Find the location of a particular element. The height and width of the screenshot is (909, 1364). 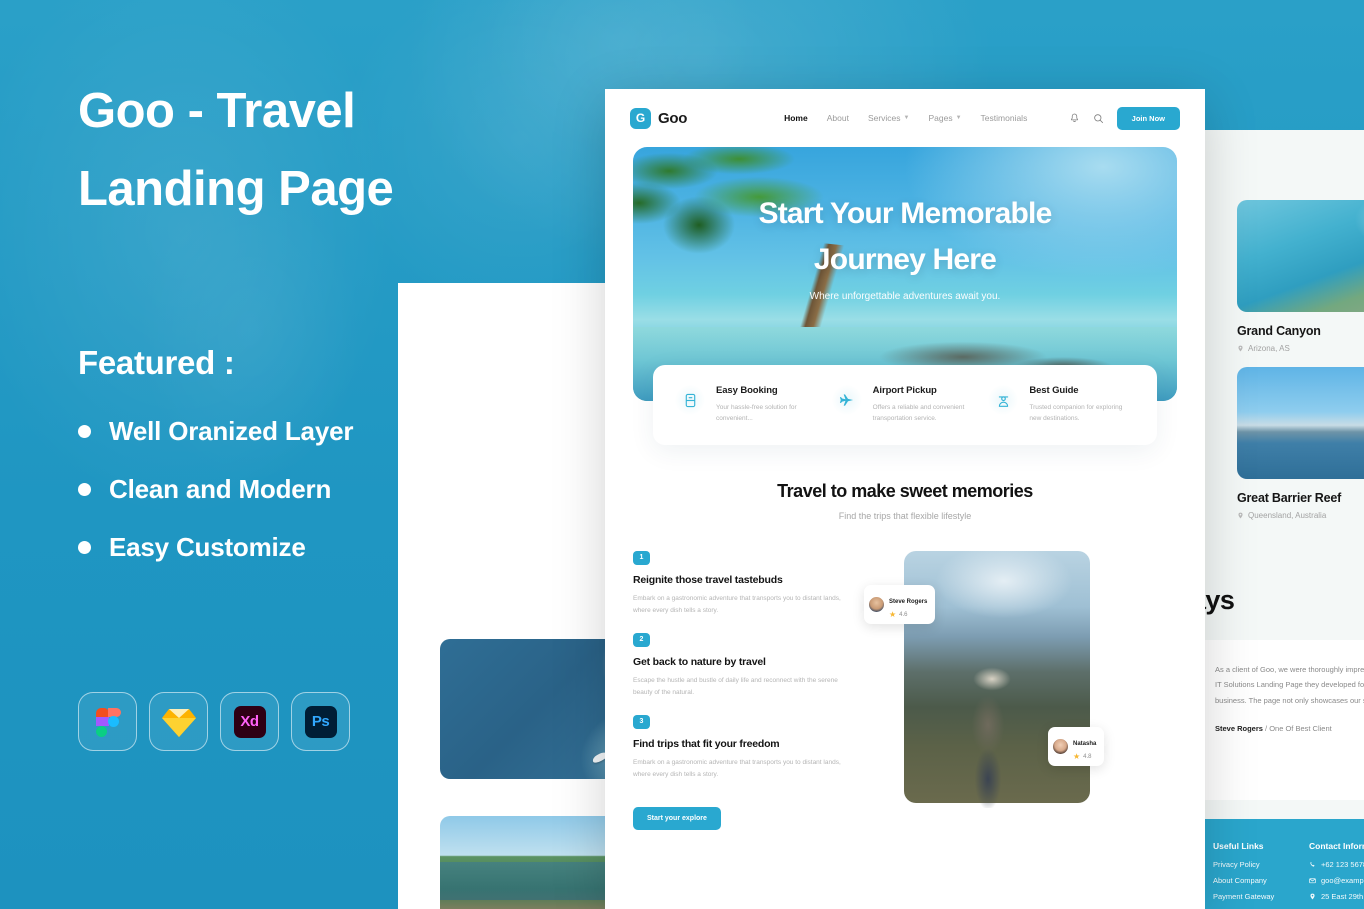

step-number: 1 is located at coordinates (641, 557).